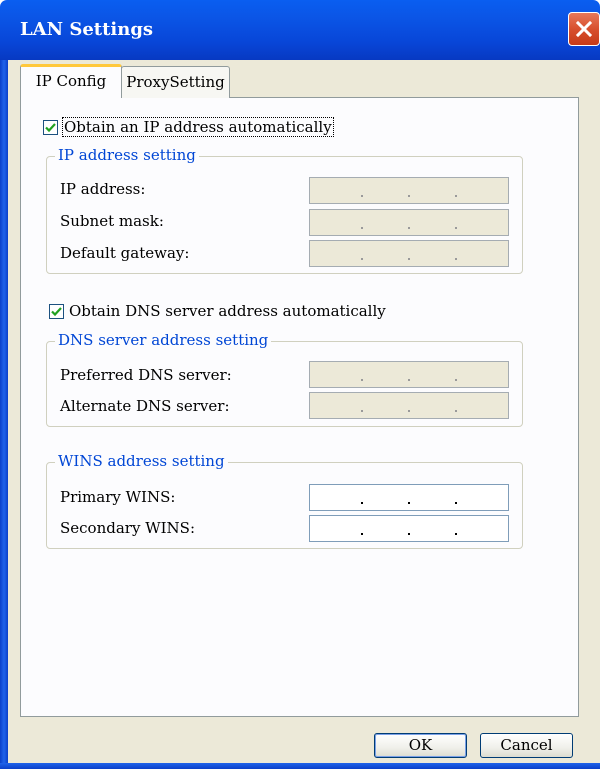  I want to click on tab-ip-config: IP Config, so click(71, 81).